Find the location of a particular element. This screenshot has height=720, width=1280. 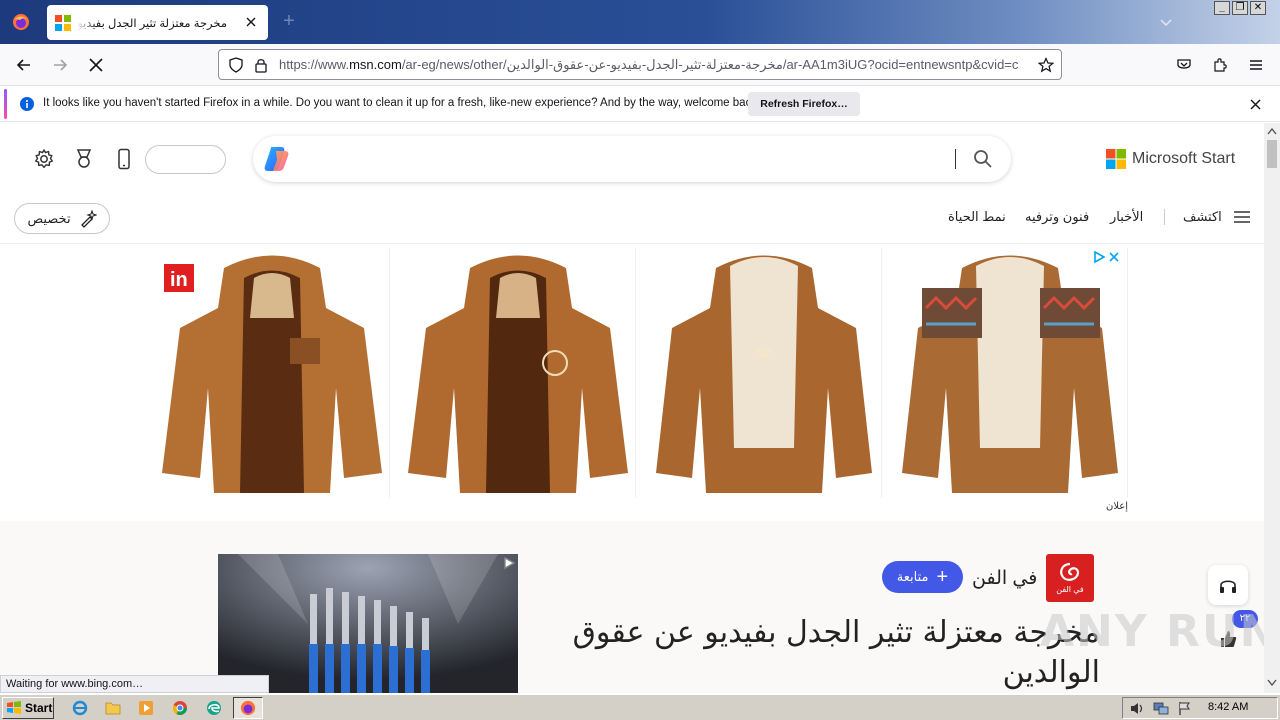

scroll-down-arrow-icon is located at coordinates (1272, 683).